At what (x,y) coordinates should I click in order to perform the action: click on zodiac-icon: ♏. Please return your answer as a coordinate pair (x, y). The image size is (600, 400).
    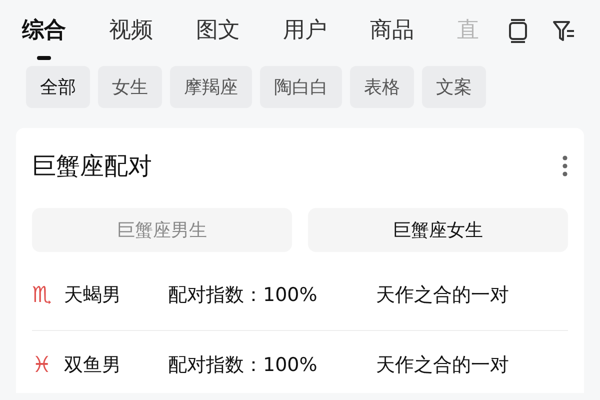
    Looking at the image, I should click on (48, 295).